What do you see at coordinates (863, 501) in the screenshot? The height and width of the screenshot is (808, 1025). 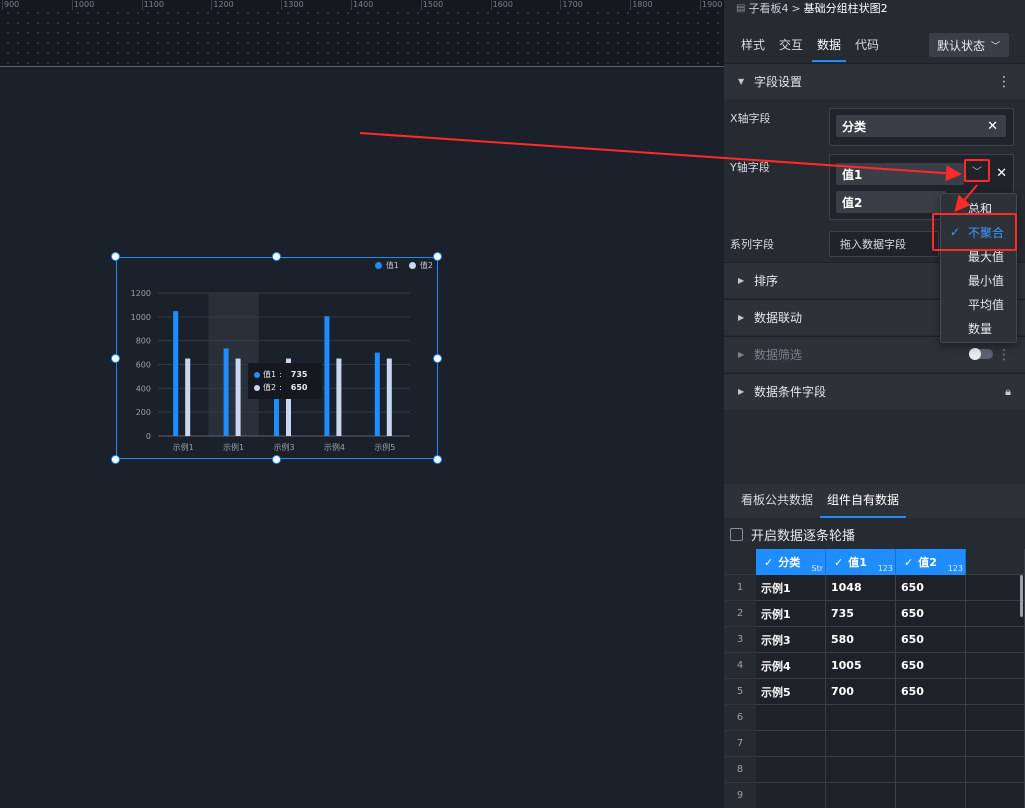 I see `tab-component-own-data: 组件自有数据` at bounding box center [863, 501].